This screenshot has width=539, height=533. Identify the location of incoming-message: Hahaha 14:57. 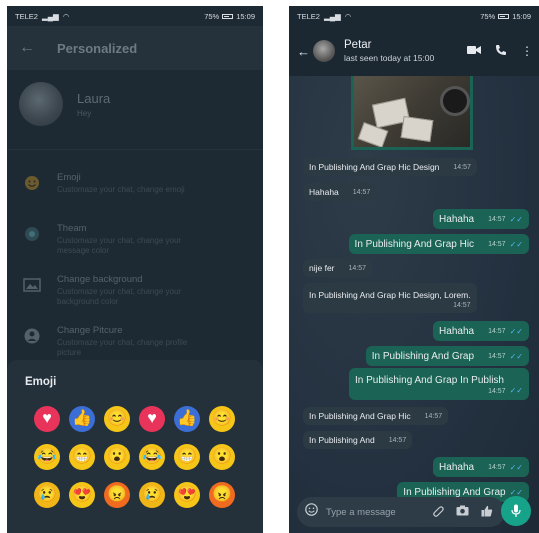
(340, 192).